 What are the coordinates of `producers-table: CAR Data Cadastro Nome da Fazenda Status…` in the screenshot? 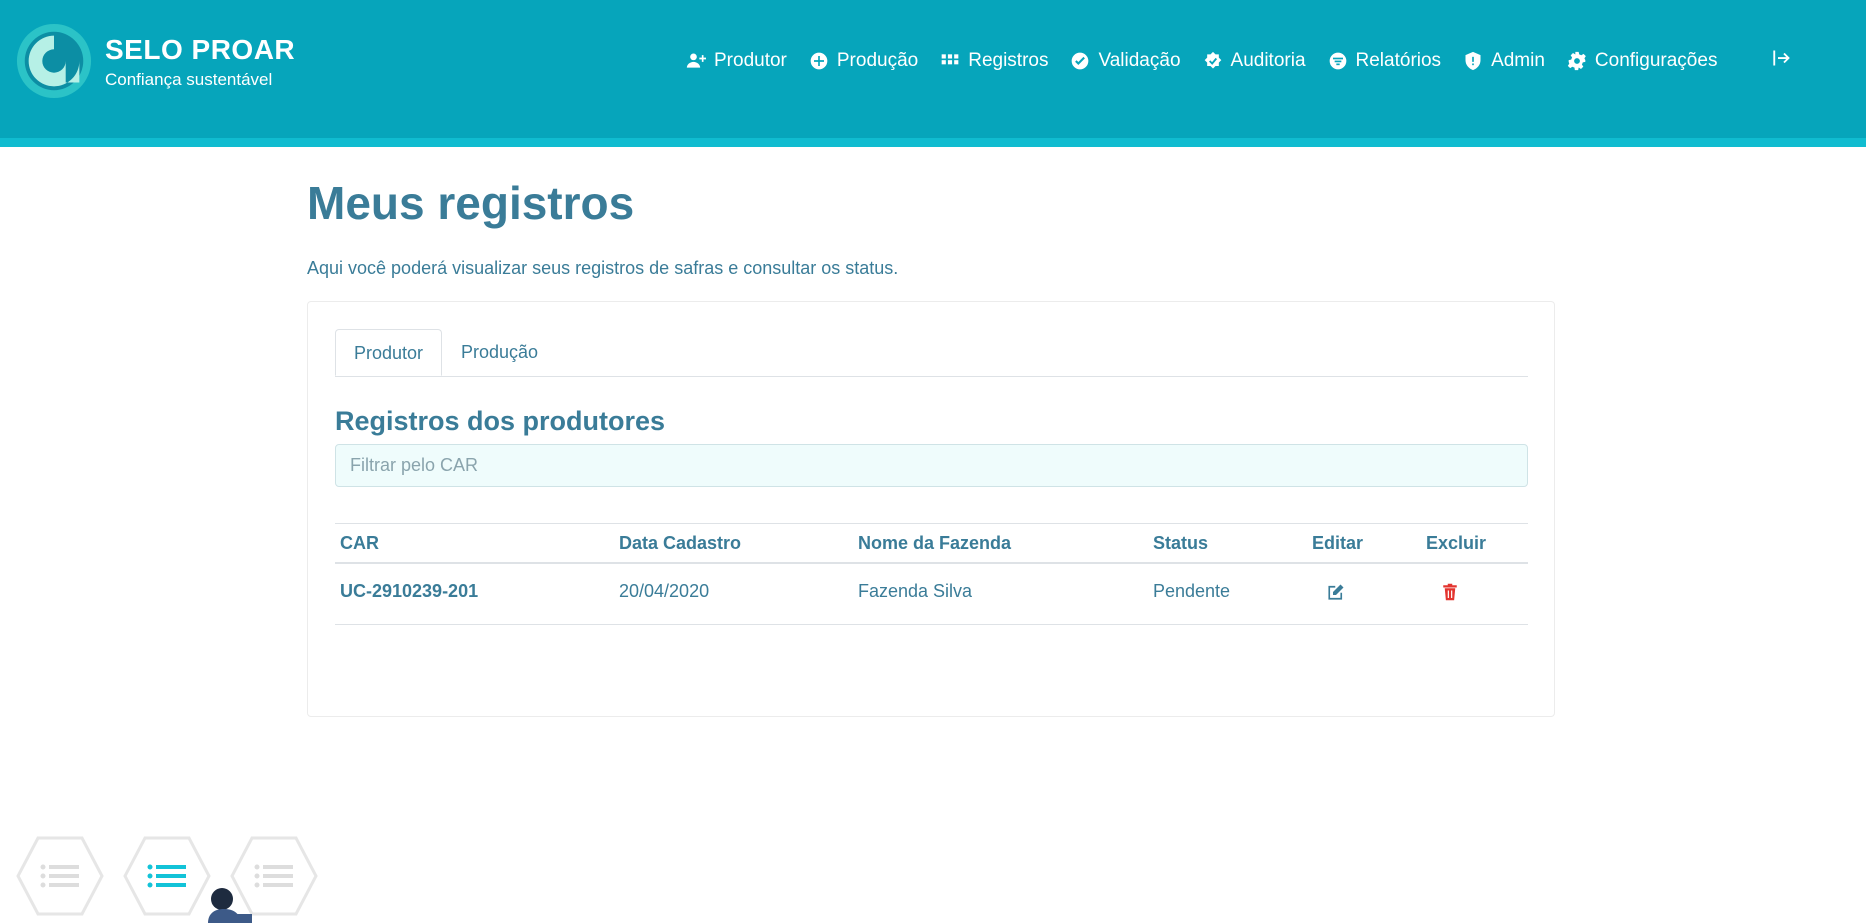 It's located at (931, 574).